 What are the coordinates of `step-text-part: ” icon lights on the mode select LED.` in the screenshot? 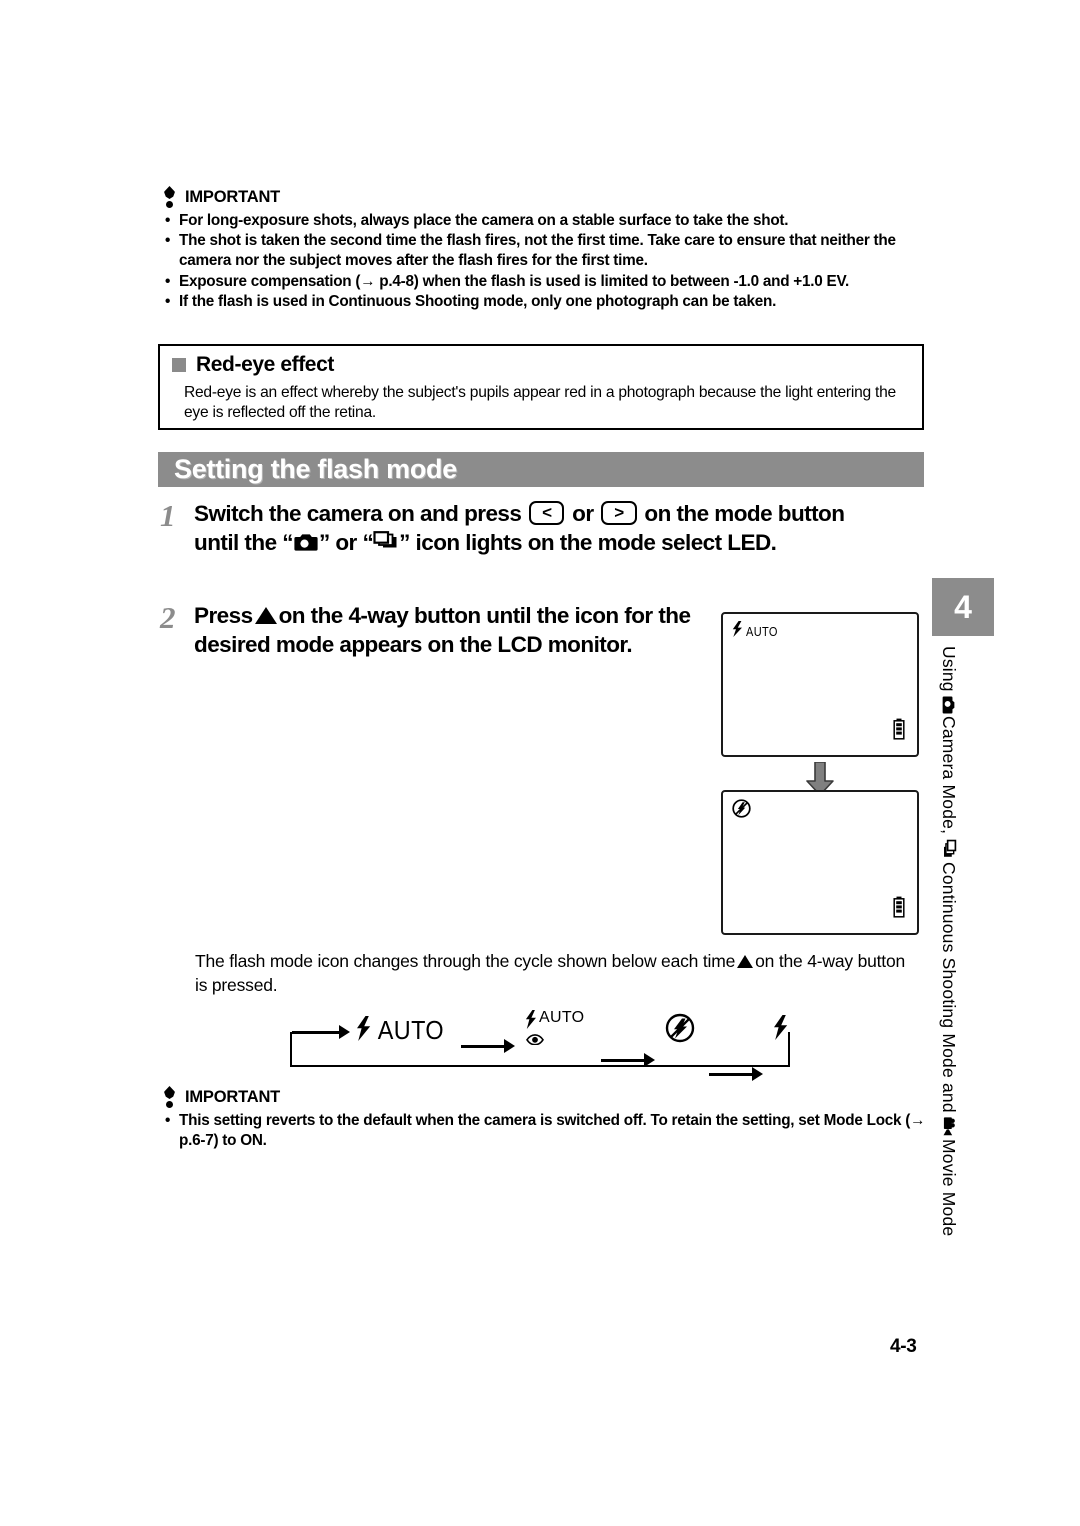 It's located at (588, 542).